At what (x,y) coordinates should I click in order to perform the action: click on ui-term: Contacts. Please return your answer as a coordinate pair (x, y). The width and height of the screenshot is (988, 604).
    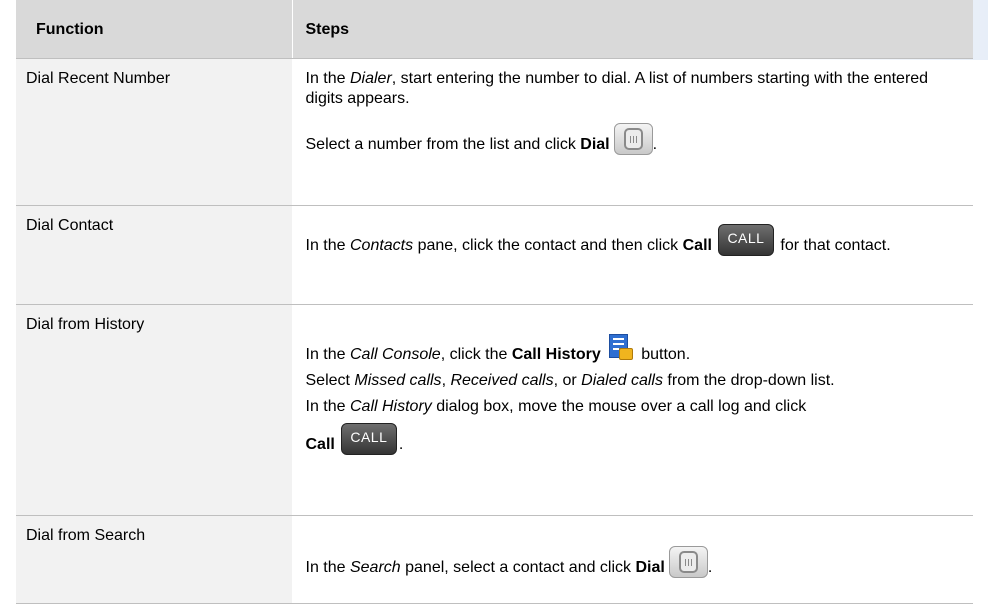
    Looking at the image, I should click on (381, 245).